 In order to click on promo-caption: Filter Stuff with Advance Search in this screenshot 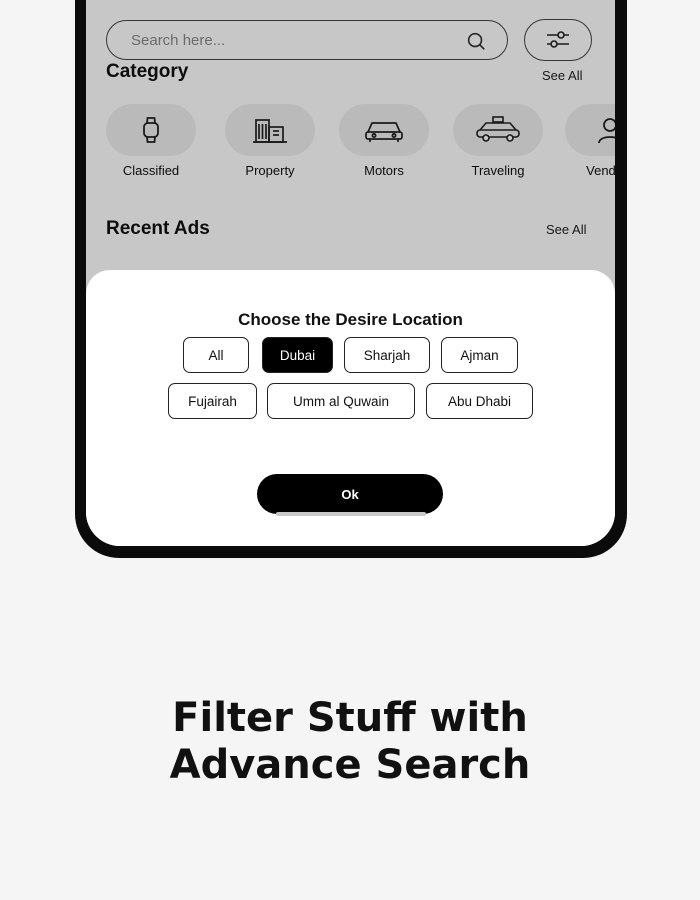, I will do `click(350, 742)`.